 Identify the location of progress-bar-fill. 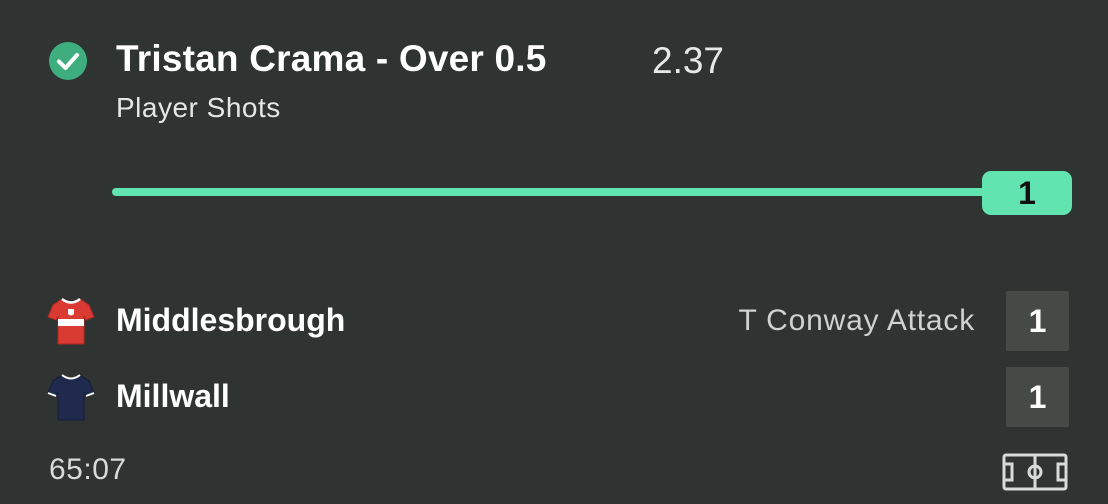
(552, 192).